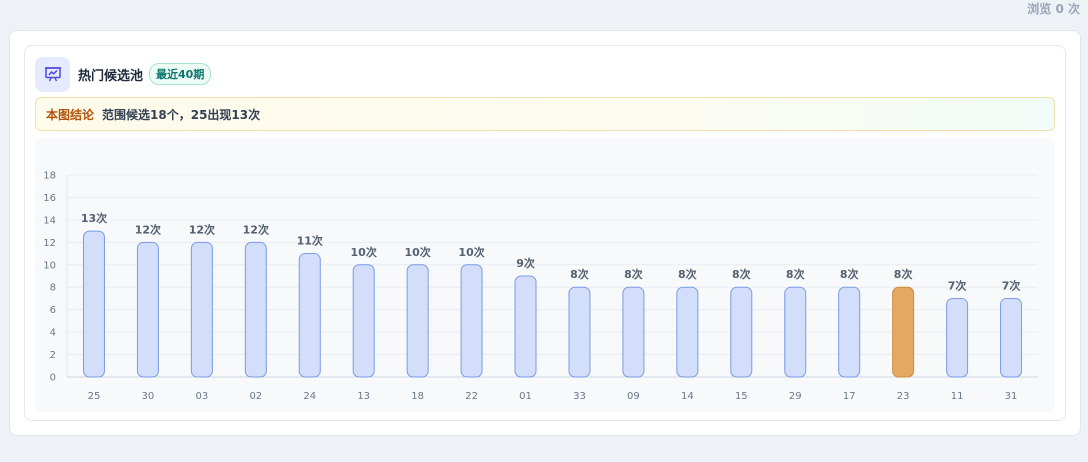 The width and height of the screenshot is (1088, 462). I want to click on x-tick-label: 02, so click(255, 396).